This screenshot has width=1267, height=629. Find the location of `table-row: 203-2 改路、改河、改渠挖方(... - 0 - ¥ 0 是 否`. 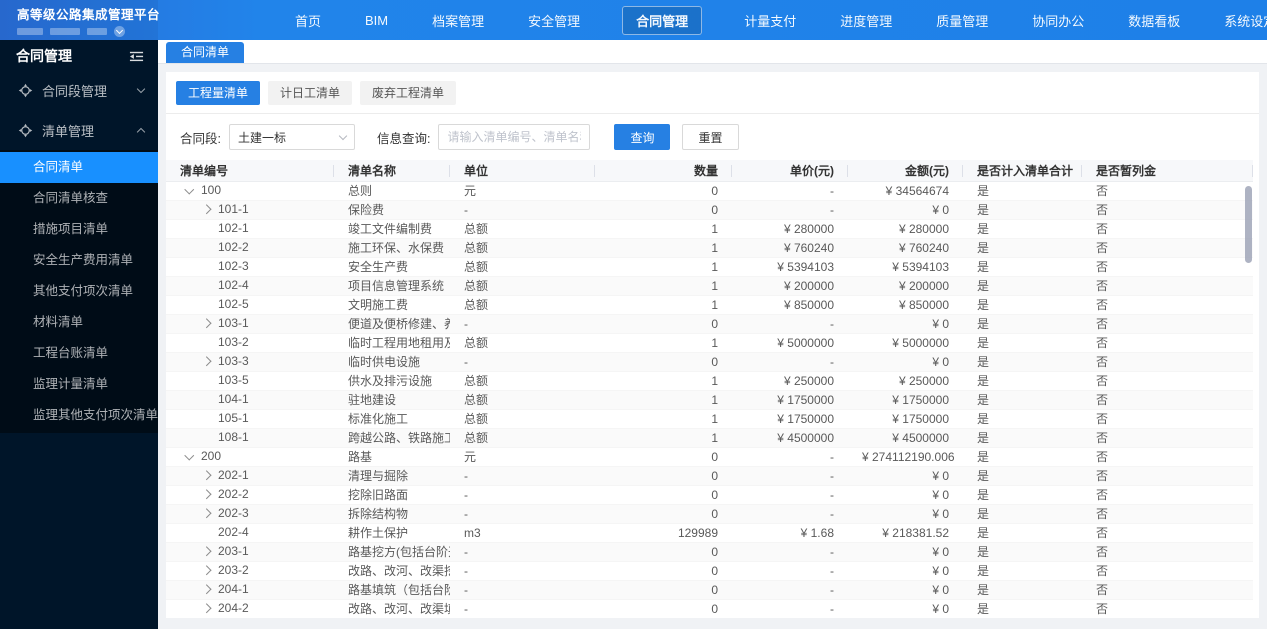

table-row: 203-2 改路、改河、改渠挖方(... - 0 - ¥ 0 是 否 is located at coordinates (709, 571).